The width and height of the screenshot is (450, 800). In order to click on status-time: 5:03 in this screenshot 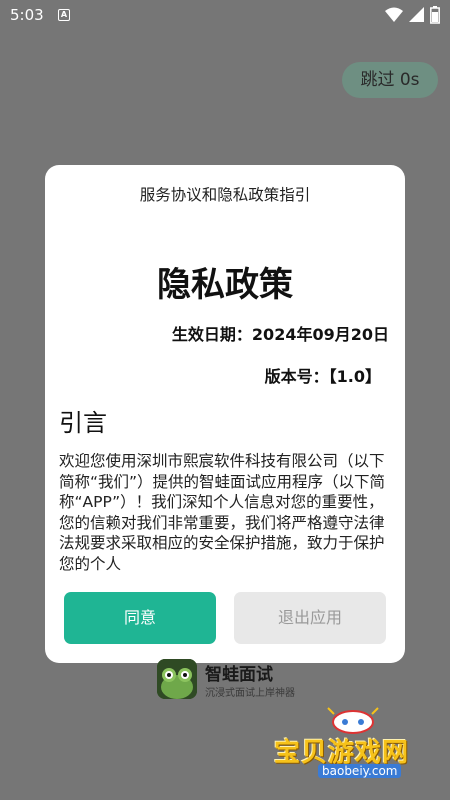, I will do `click(27, 15)`.